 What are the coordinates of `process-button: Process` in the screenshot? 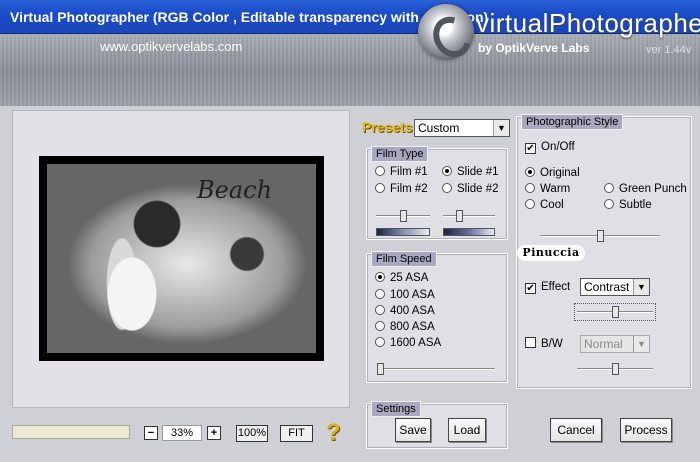 It's located at (646, 430).